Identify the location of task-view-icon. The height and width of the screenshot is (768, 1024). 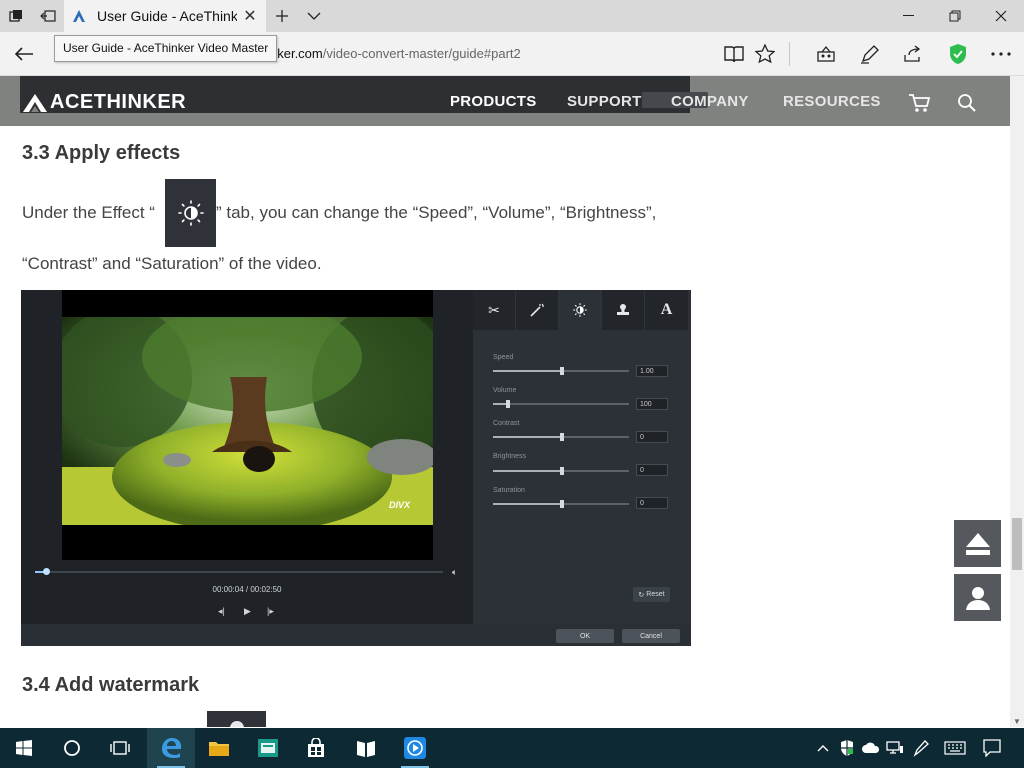
(120, 748).